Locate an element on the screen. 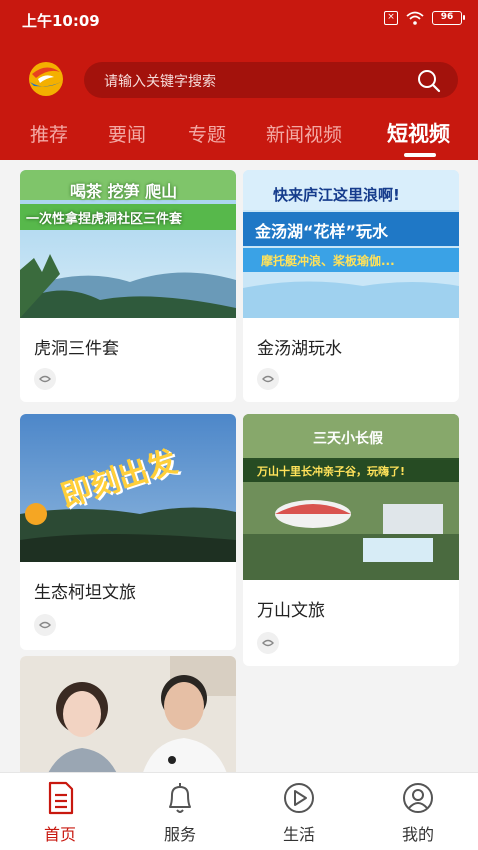 This screenshot has width=478, height=850. video-card: 即刻出发 生态柯坦文旅 is located at coordinates (128, 532).